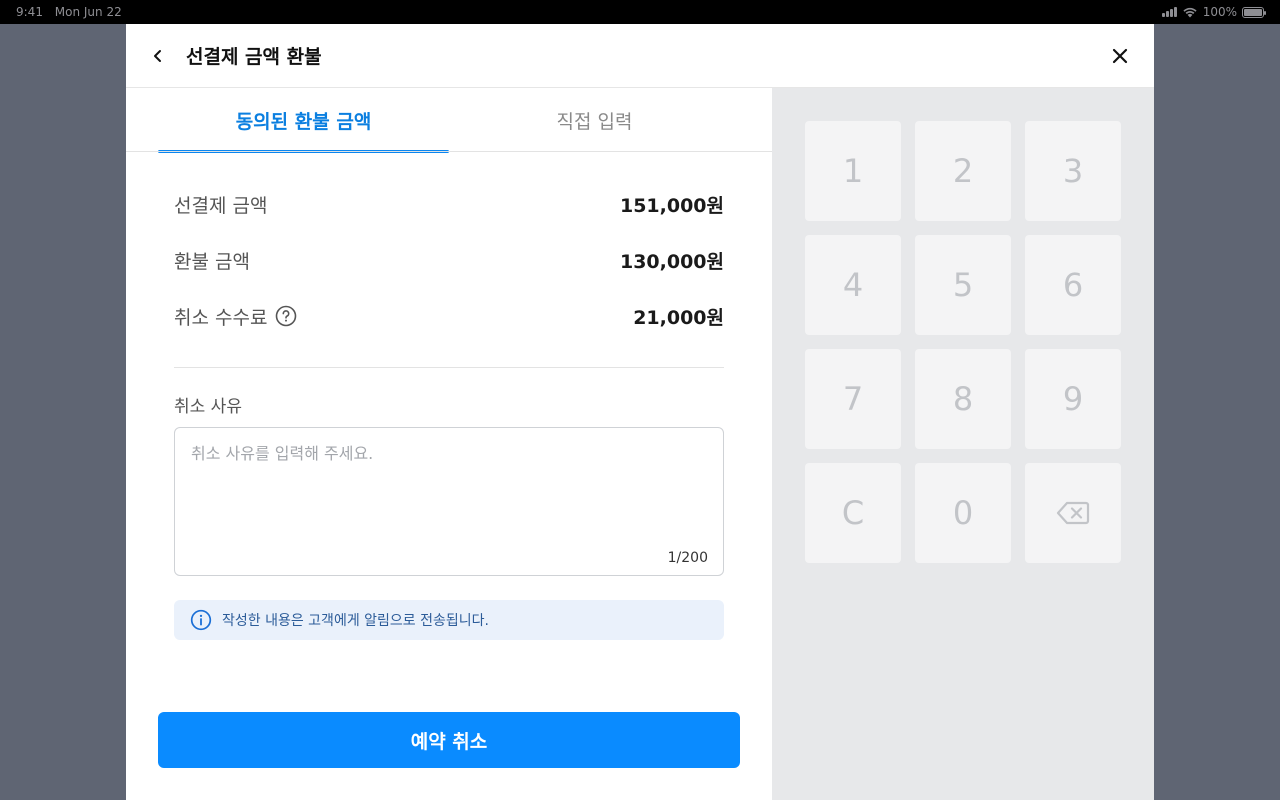 This screenshot has height=800, width=1280. Describe the element at coordinates (640, 56) in the screenshot. I see `modal-header: 선결제 금액 환불` at that location.